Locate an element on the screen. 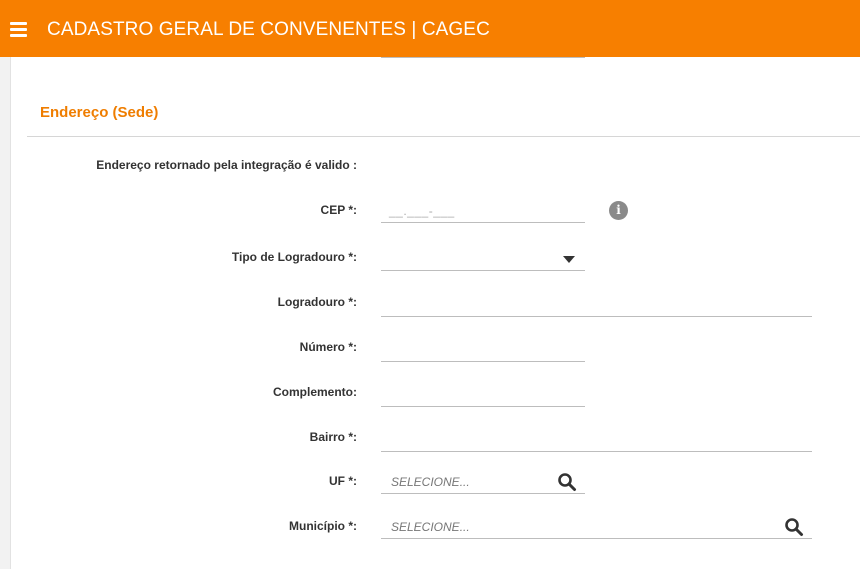 The width and height of the screenshot is (860, 569). cep-label: CEP *: is located at coordinates (338, 210).